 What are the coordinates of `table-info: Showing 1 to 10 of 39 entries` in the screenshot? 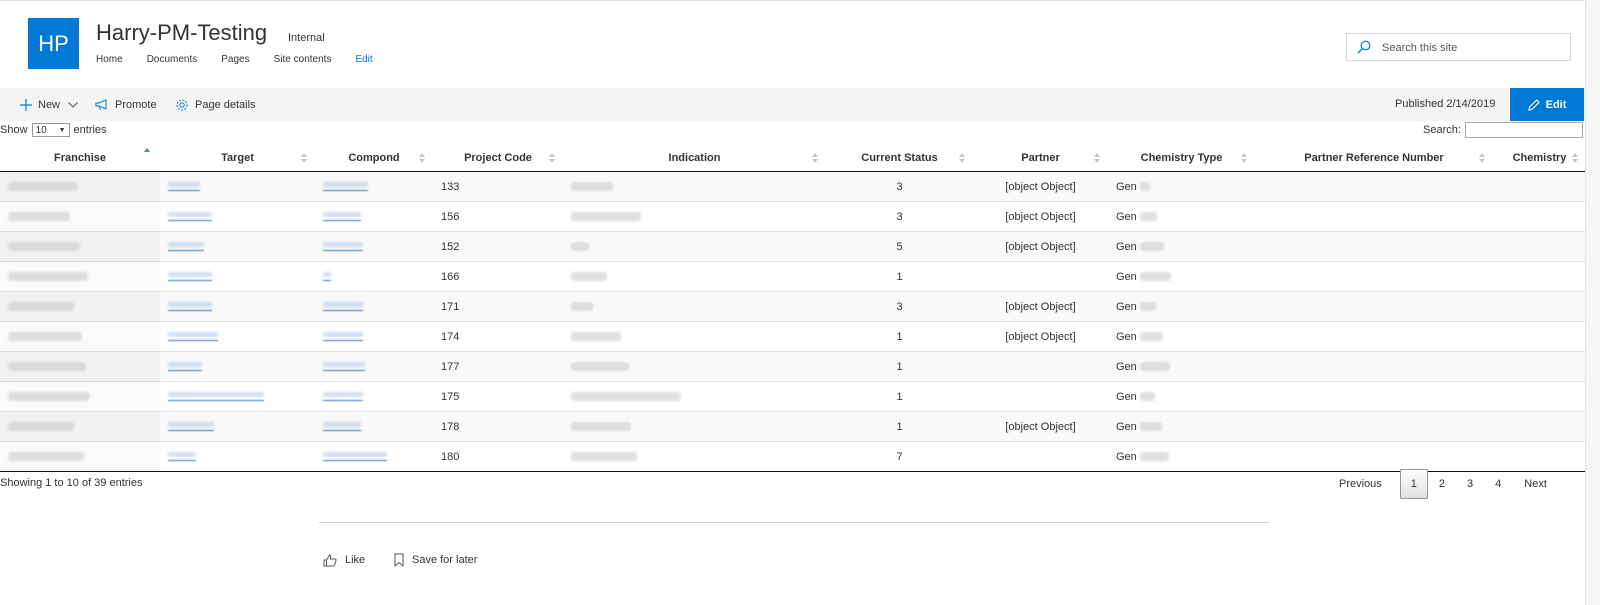 It's located at (71, 483).